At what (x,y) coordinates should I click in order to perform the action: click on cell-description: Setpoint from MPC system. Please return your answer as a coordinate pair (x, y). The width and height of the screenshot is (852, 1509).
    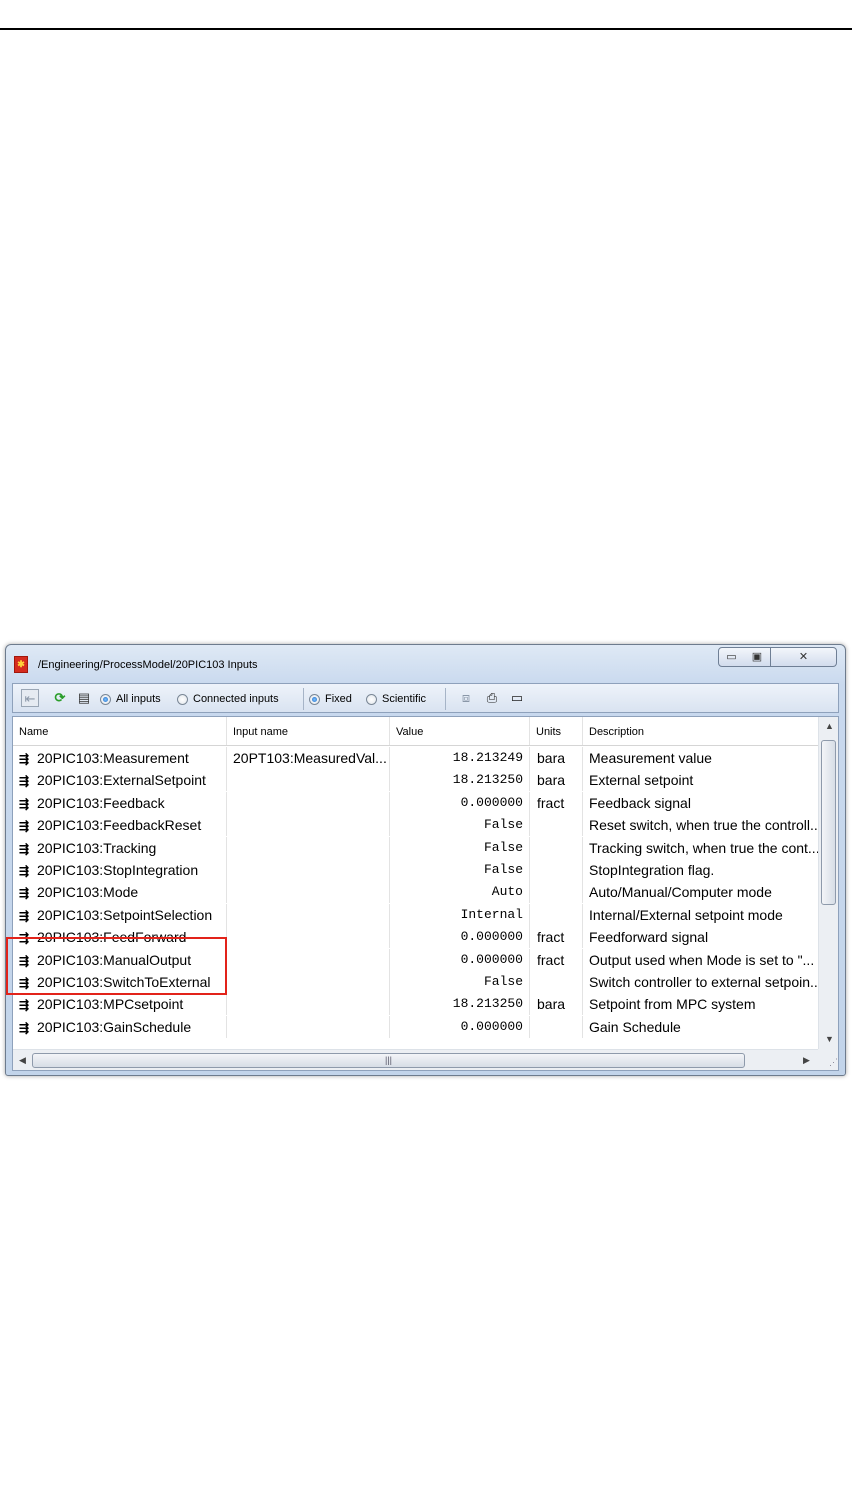
    Looking at the image, I should click on (700, 1004).